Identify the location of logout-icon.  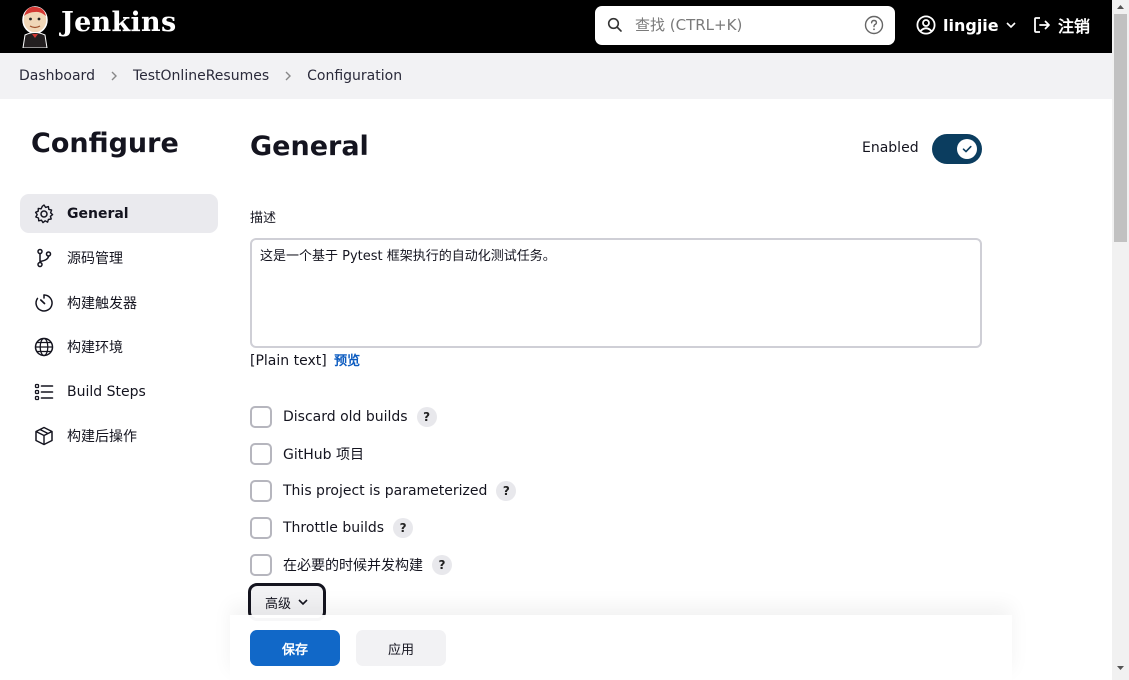
(1042, 25).